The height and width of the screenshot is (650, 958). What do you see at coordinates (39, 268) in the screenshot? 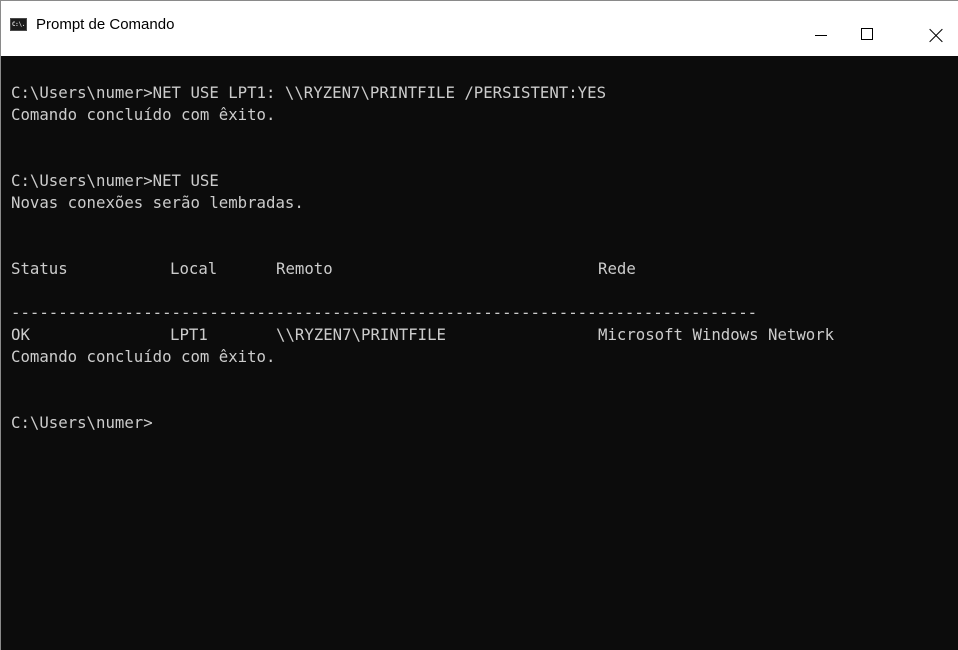
I see `header-status: Status` at bounding box center [39, 268].